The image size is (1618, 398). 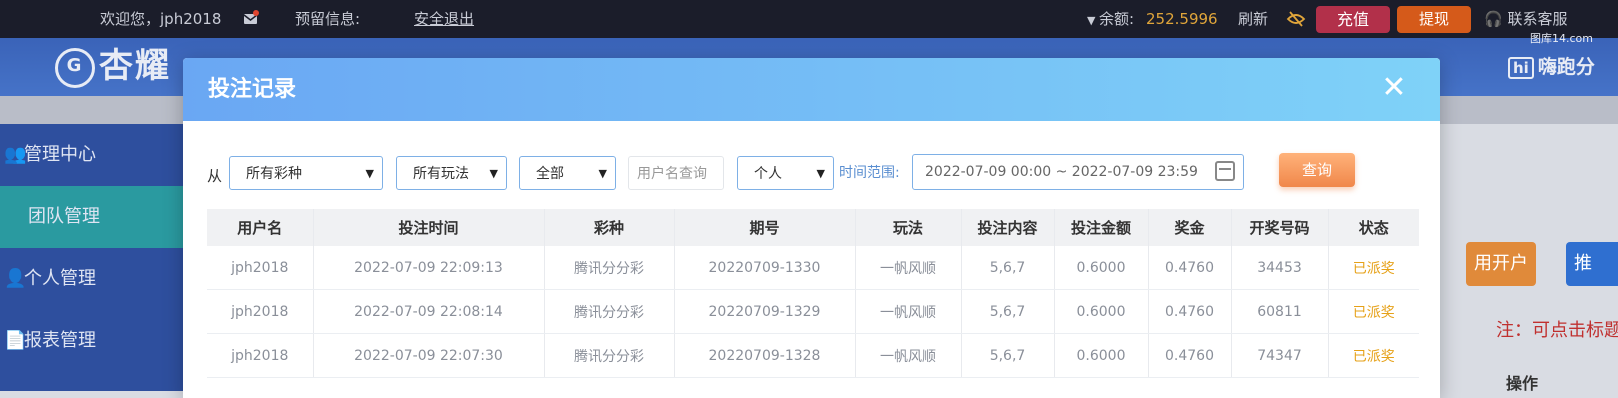 I want to click on col-header: 投注时间, so click(x=429, y=227).